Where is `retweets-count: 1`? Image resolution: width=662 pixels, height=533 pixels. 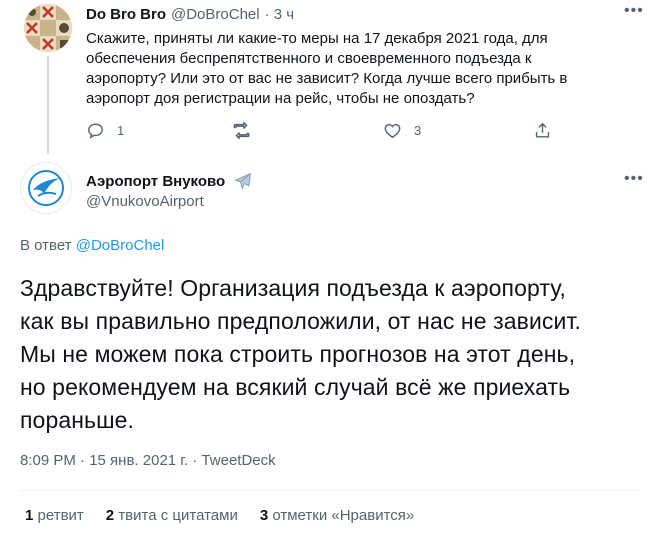
retweets-count: 1 is located at coordinates (29, 515).